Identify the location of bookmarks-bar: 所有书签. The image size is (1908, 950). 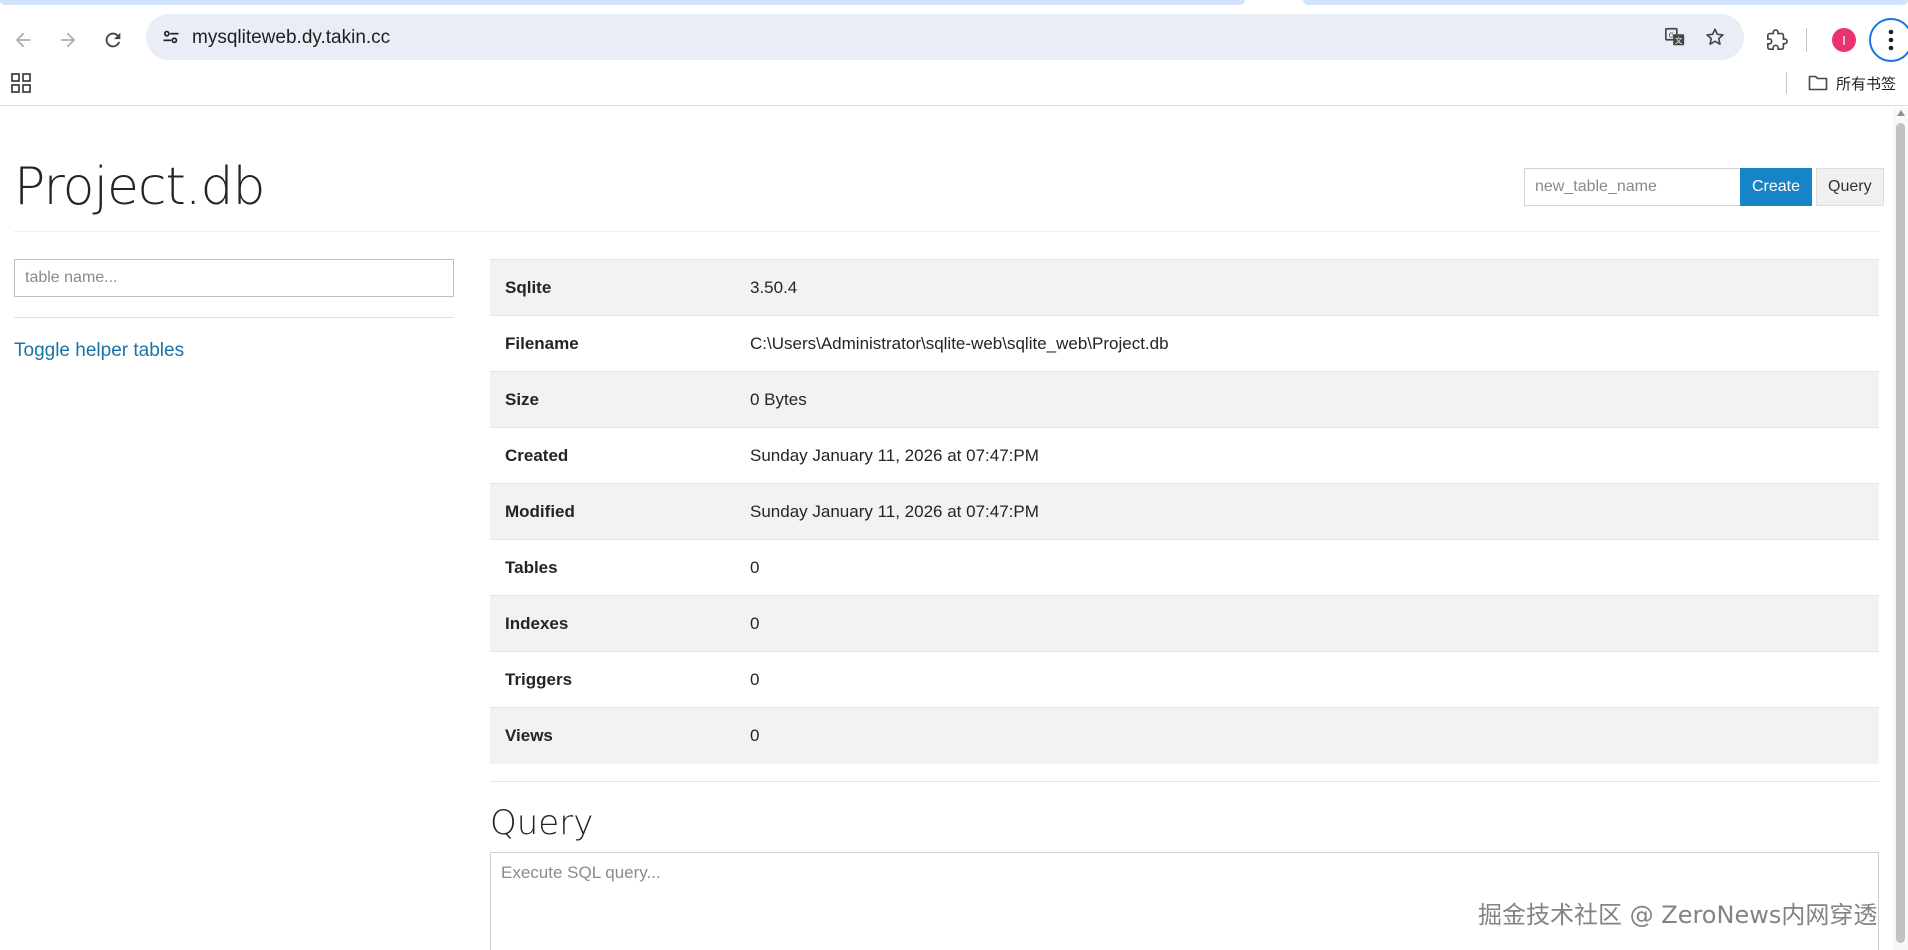
(954, 84).